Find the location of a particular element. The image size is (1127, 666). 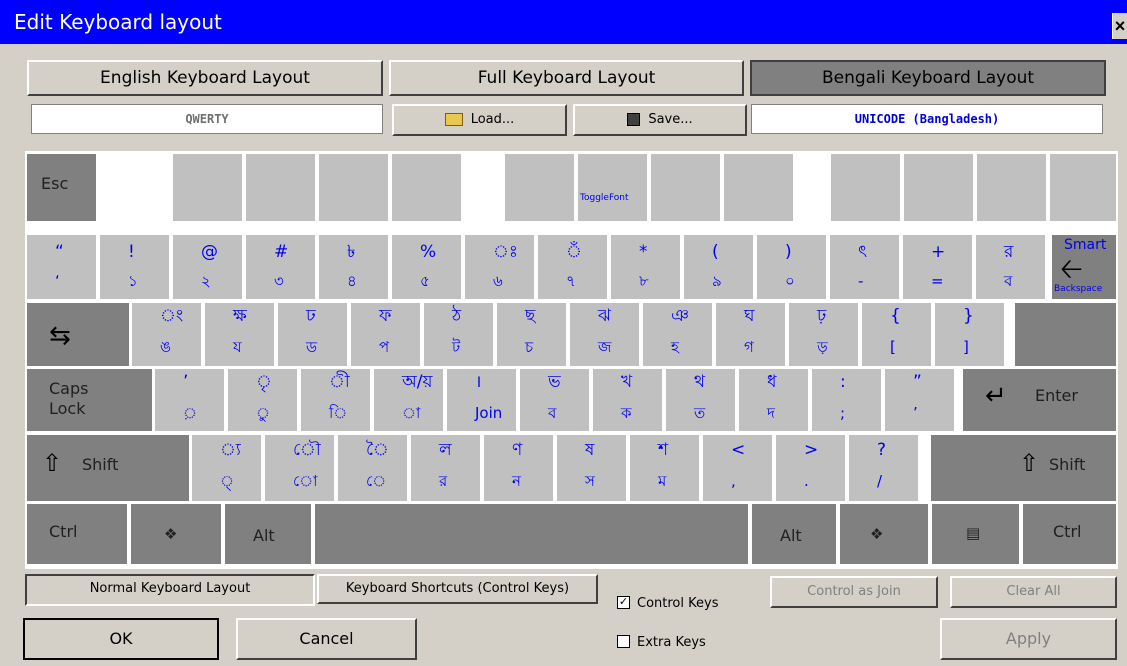

number-row-key: % ৫ is located at coordinates (426, 267).